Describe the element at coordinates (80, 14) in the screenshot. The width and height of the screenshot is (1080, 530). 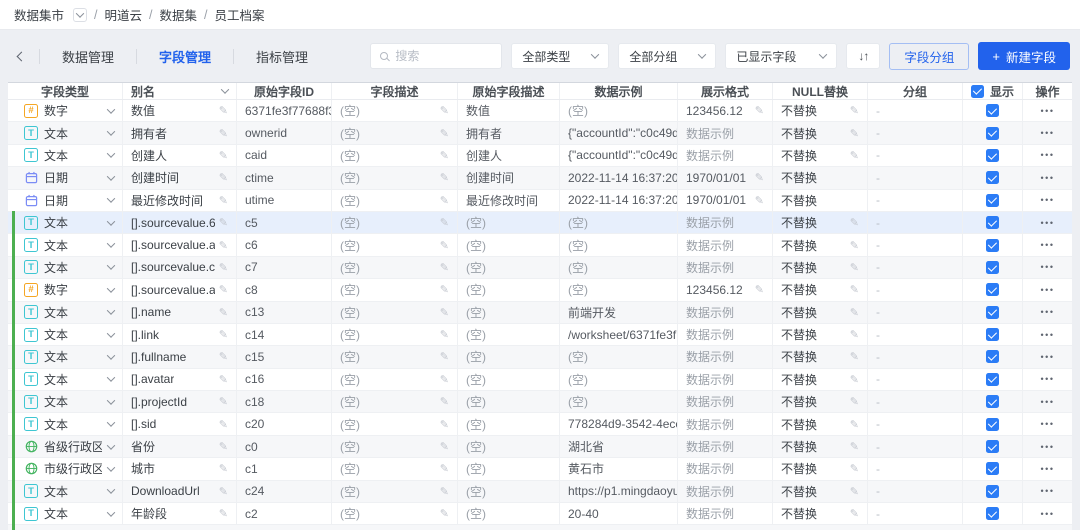
I see `breadcrumb-dropdown-button` at that location.